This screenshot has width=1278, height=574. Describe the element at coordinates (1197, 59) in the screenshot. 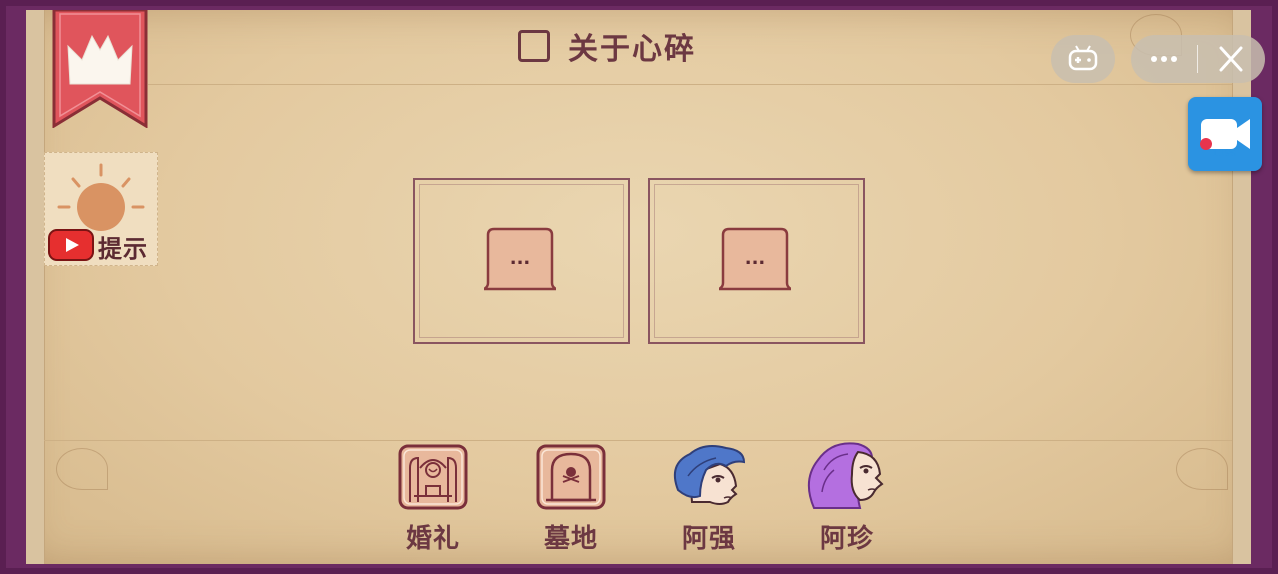

I see `capsule-divider` at that location.